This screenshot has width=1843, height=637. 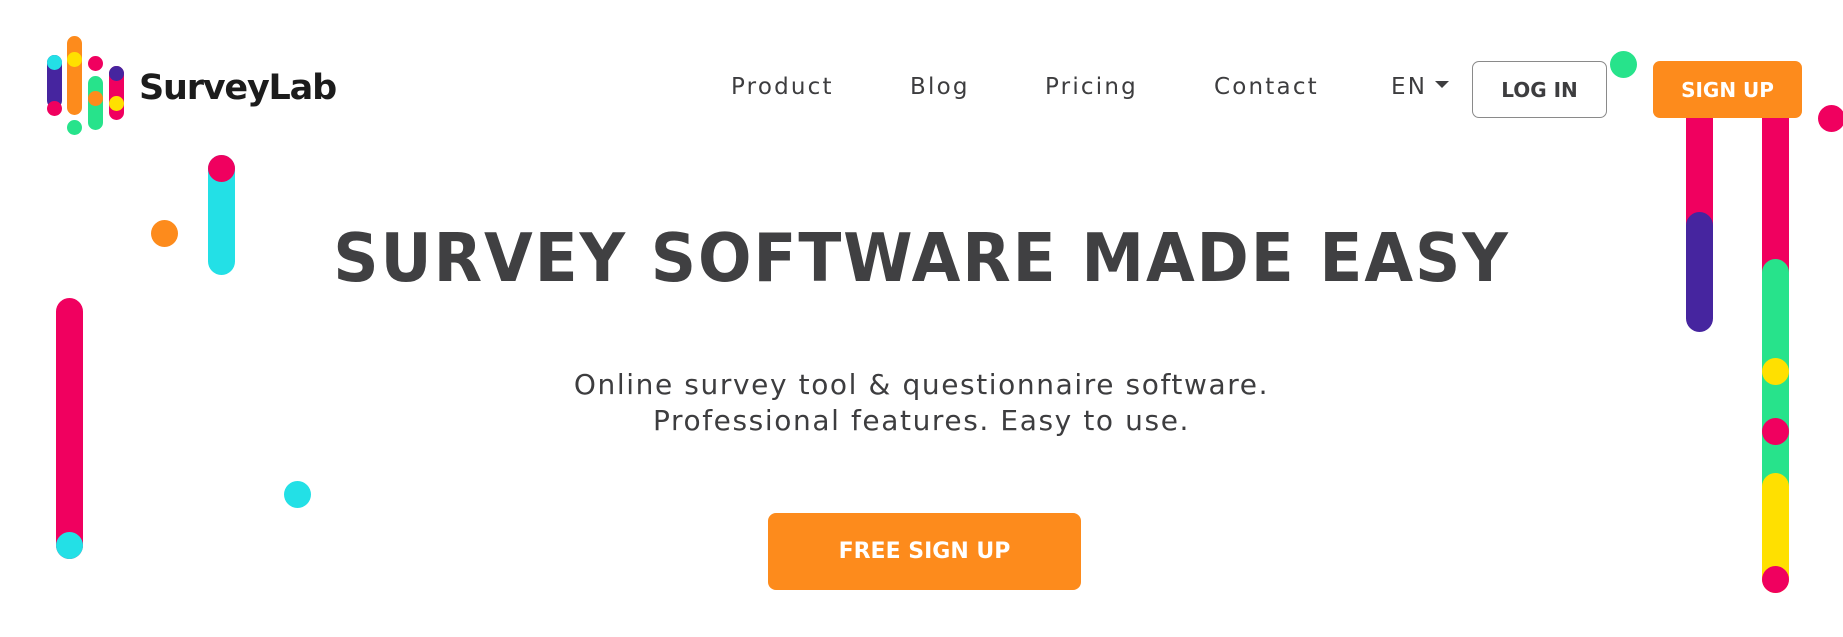 What do you see at coordinates (1409, 87) in the screenshot?
I see `language-label: EN` at bounding box center [1409, 87].